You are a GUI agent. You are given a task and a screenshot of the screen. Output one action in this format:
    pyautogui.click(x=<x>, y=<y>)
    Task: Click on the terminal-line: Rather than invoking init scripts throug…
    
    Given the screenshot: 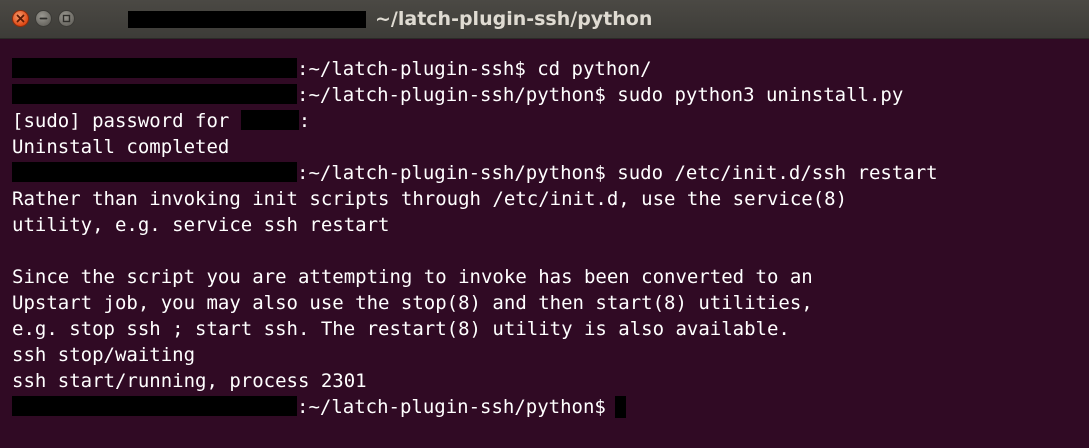 What is the action you would take?
    pyautogui.click(x=430, y=199)
    